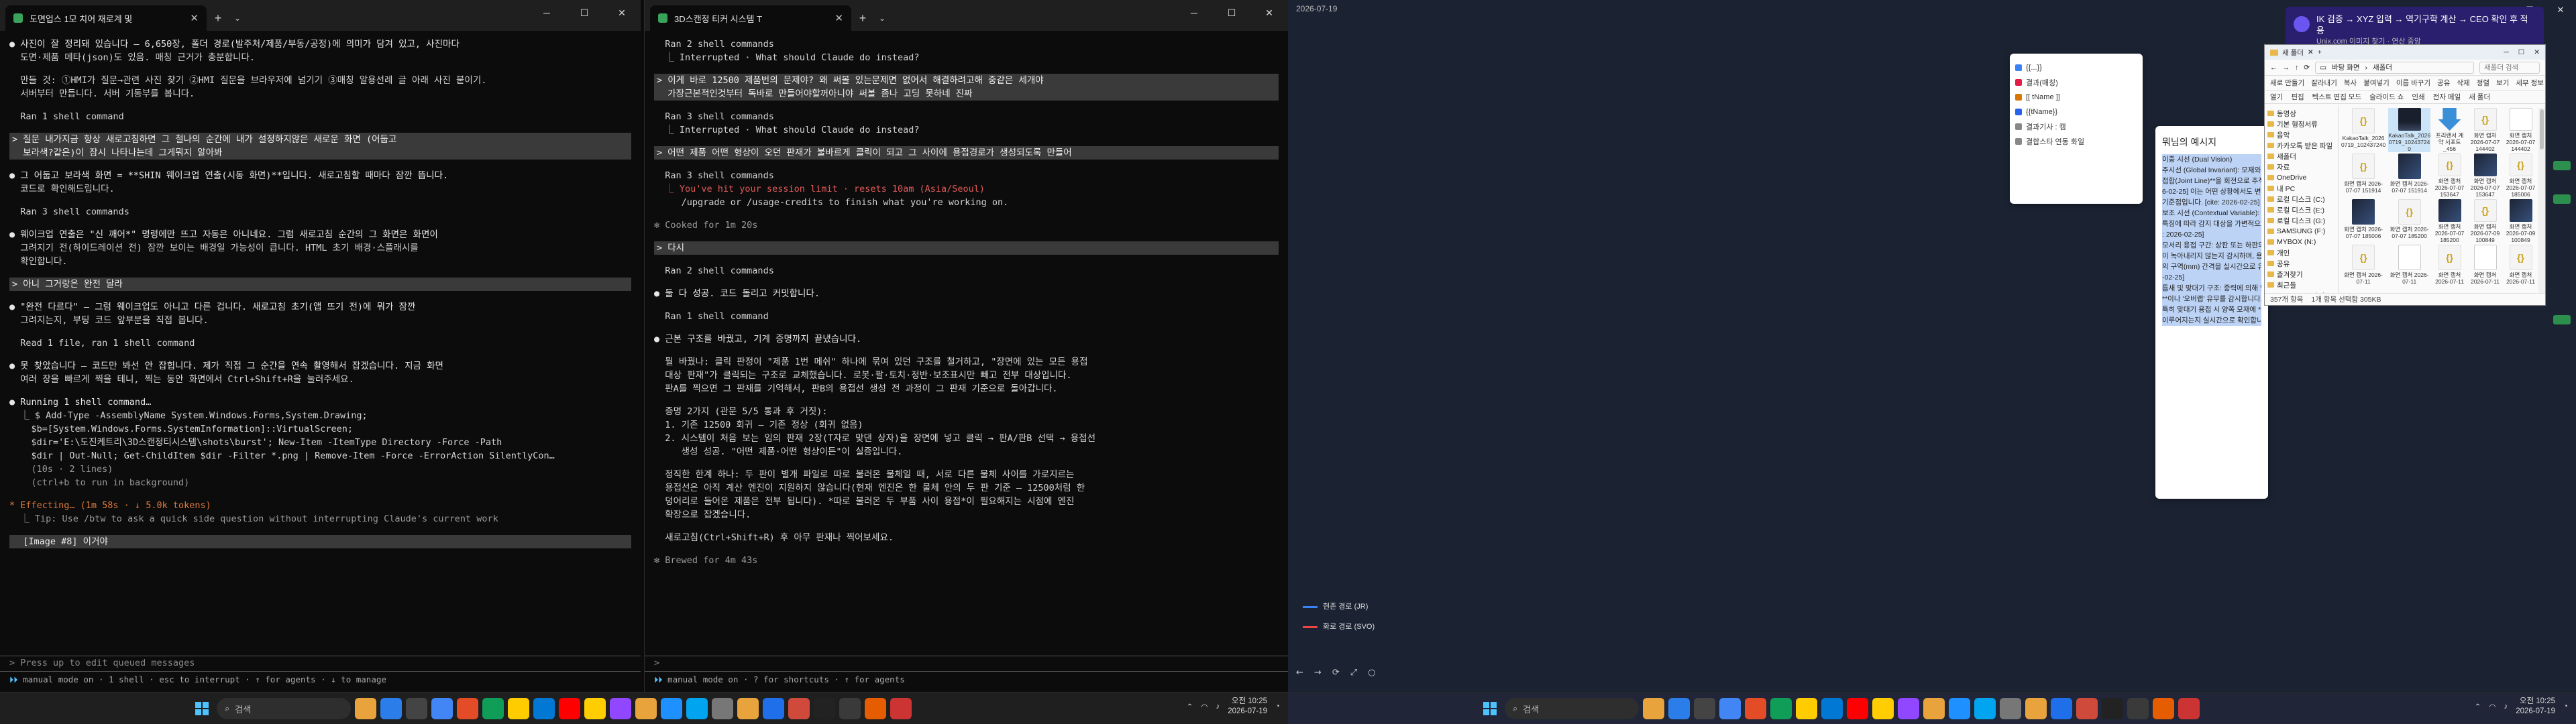  What do you see at coordinates (750, 18) in the screenshot?
I see `terminal-tab: 3D스캔정 티커 시스템 T ✕` at bounding box center [750, 18].